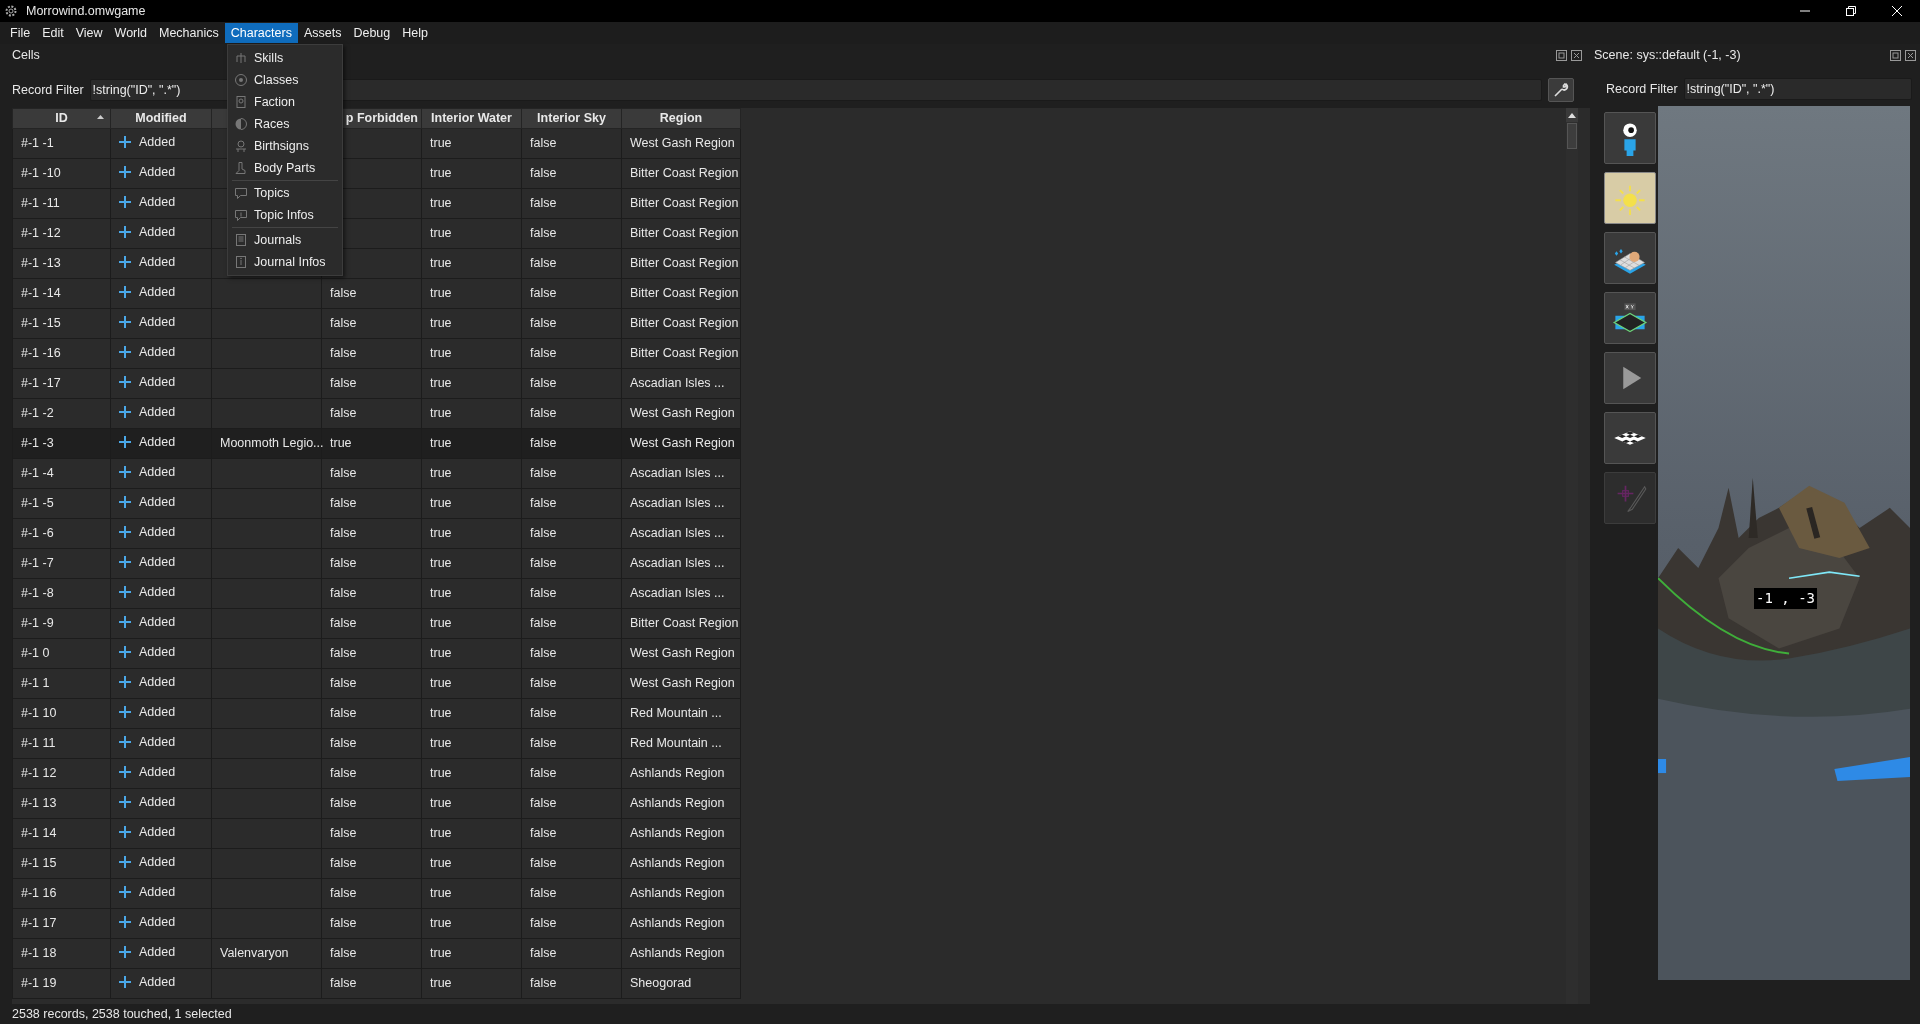 This screenshot has width=1920, height=1024. What do you see at coordinates (285, 240) in the screenshot?
I see `menu-option: Journals` at bounding box center [285, 240].